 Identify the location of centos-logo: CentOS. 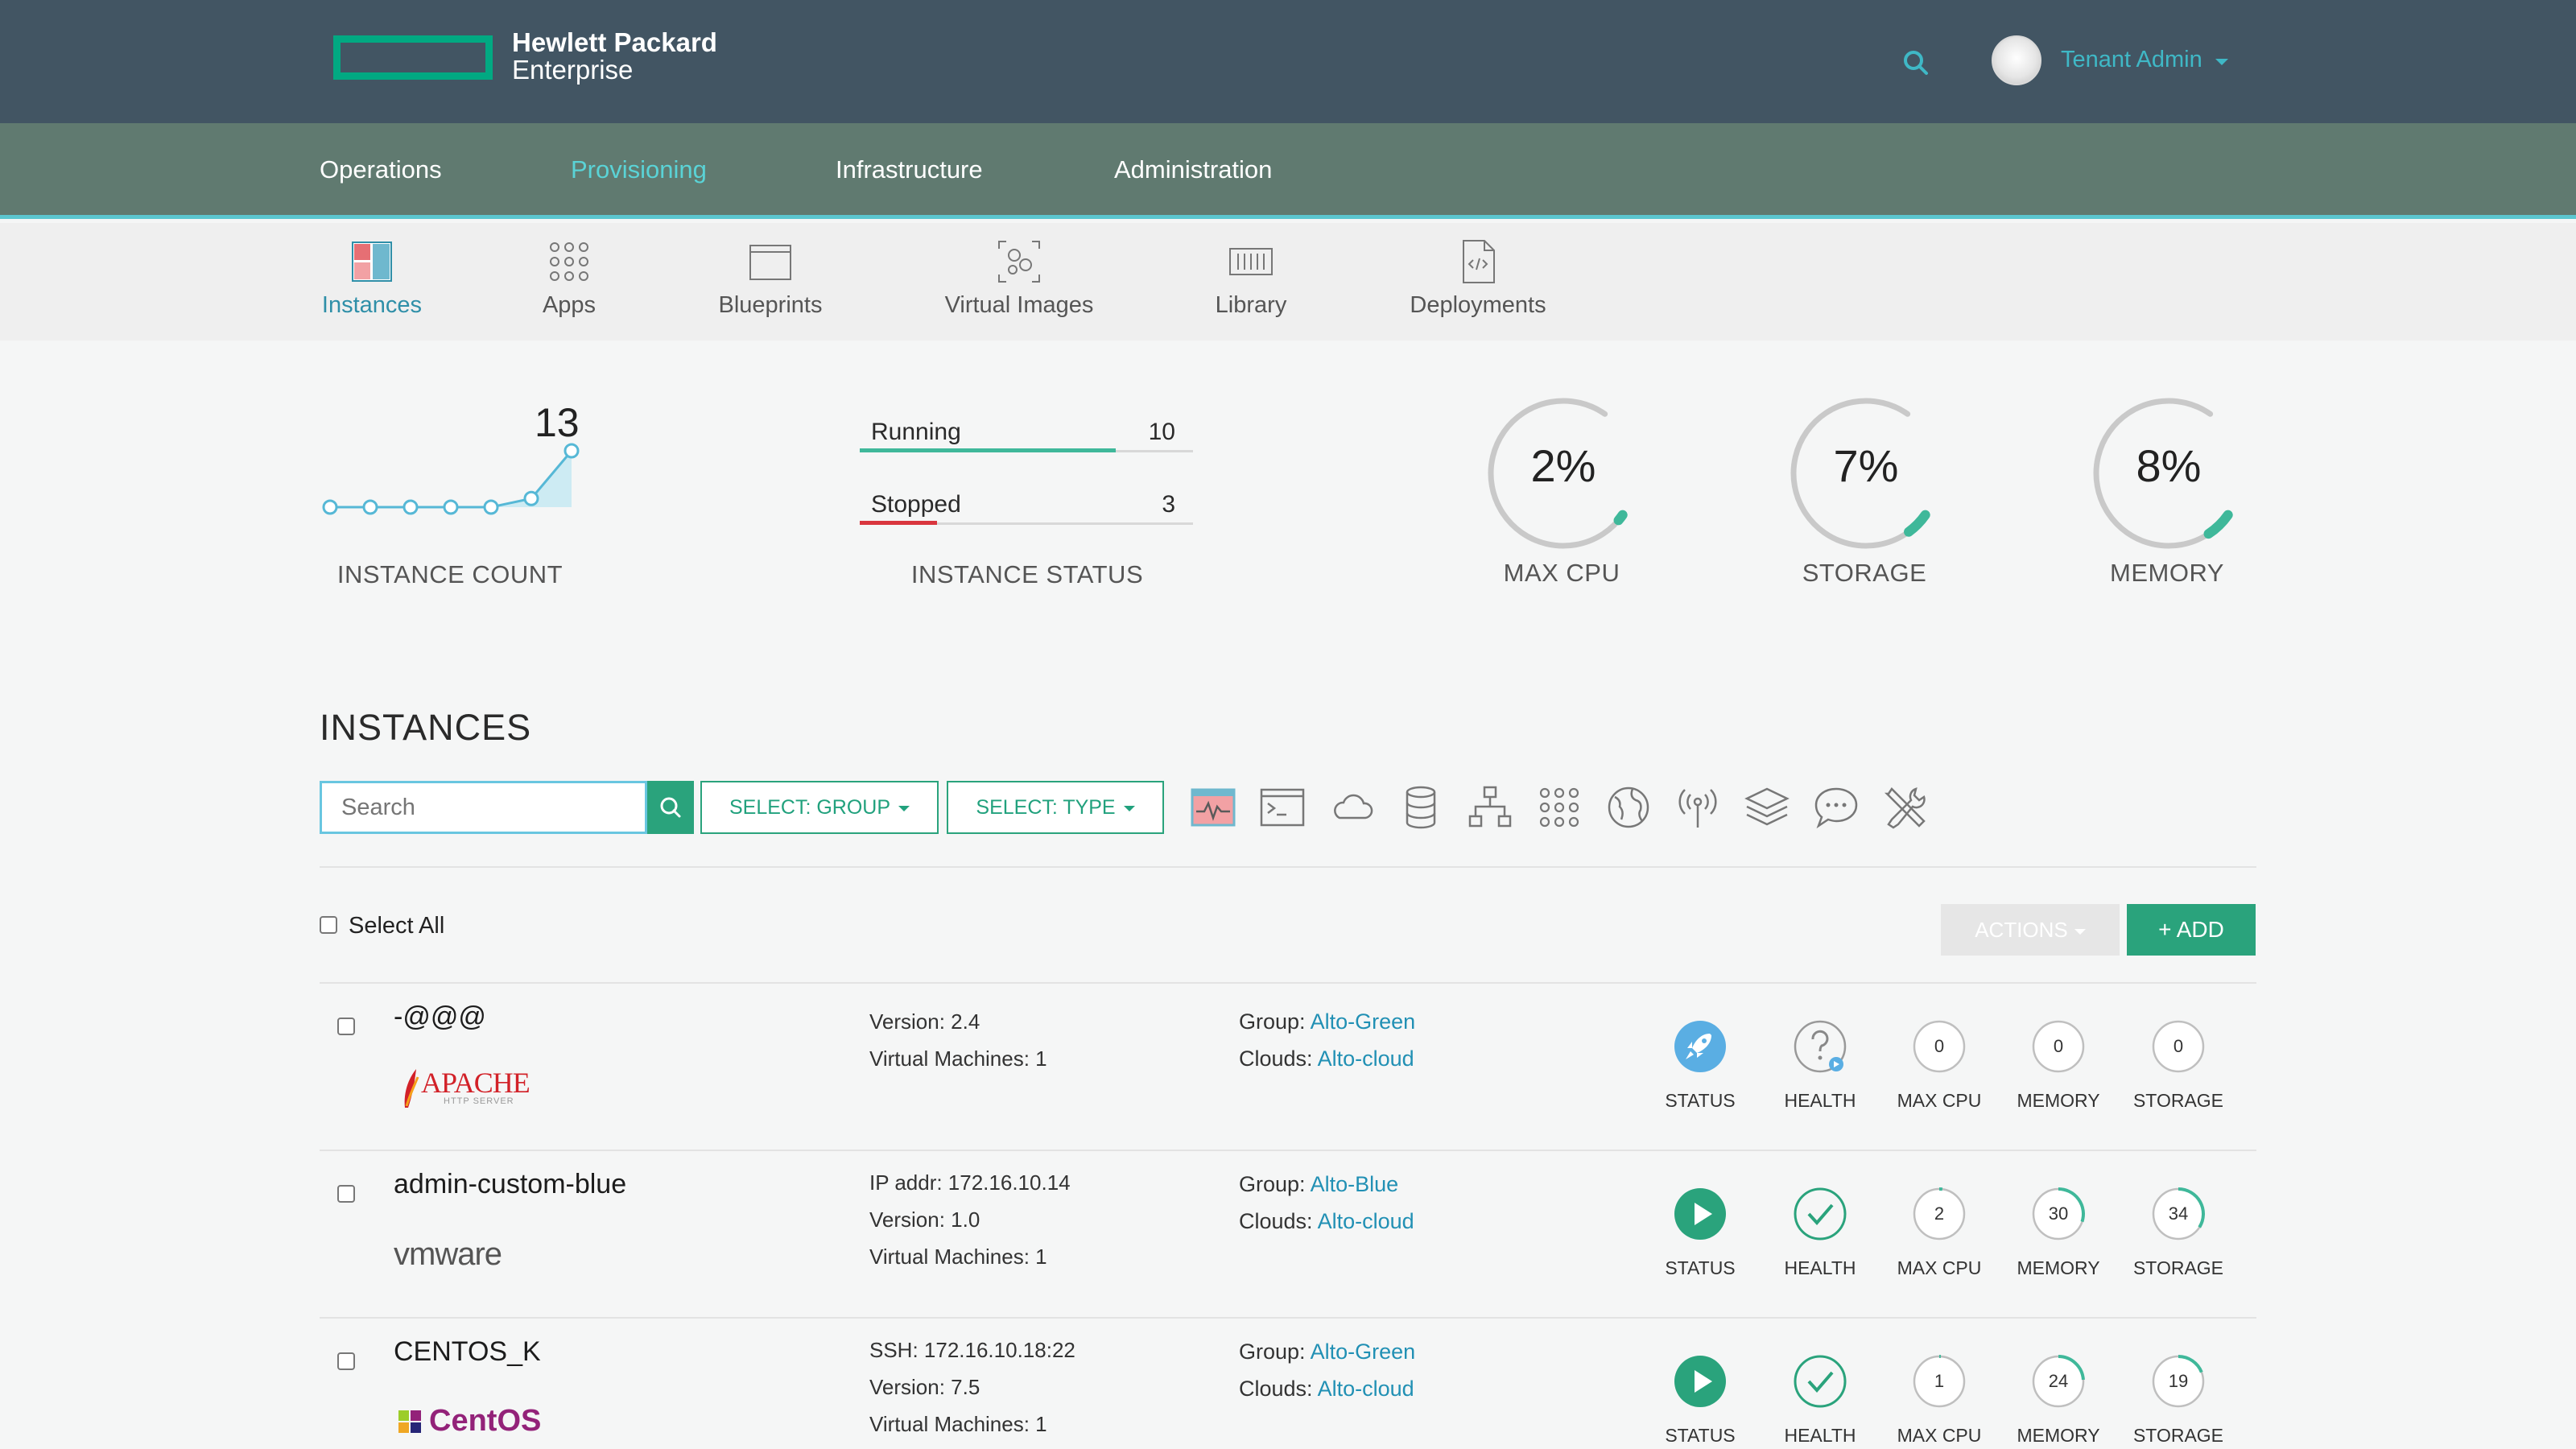
(467, 1421).